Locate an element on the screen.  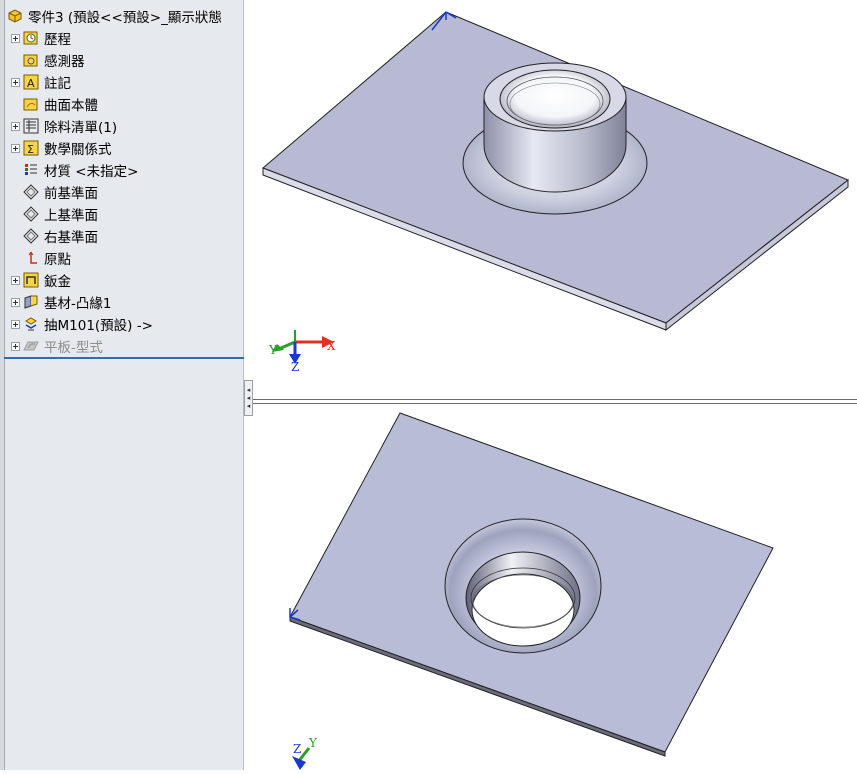
annotation-icon: A is located at coordinates (31, 82).